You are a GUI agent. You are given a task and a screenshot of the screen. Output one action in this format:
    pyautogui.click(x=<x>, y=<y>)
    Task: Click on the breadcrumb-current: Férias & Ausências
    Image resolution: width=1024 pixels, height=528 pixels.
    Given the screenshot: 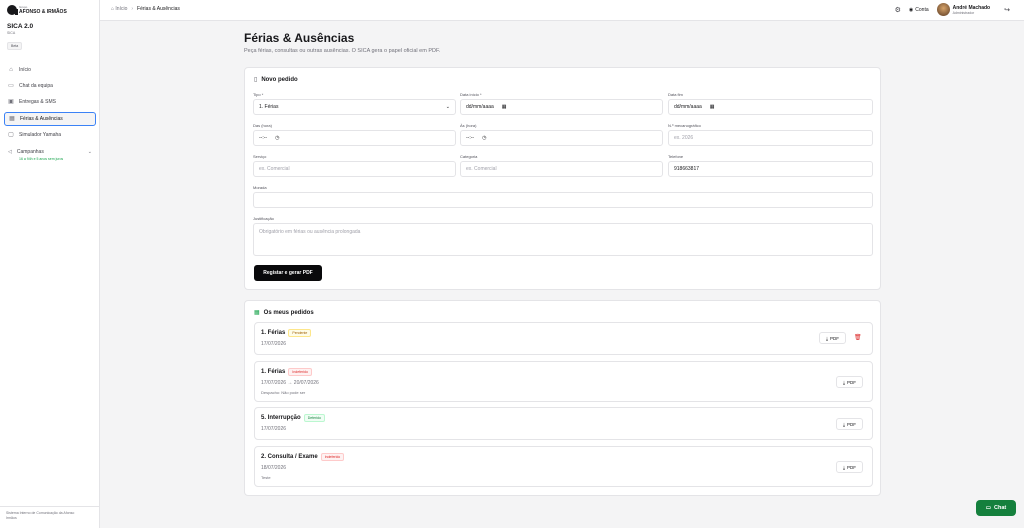 What is the action you would take?
    pyautogui.click(x=158, y=9)
    